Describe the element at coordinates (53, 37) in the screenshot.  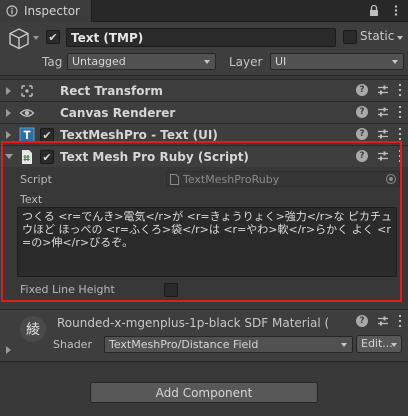
I see `gameobject-active-checkbox: ✔` at that location.